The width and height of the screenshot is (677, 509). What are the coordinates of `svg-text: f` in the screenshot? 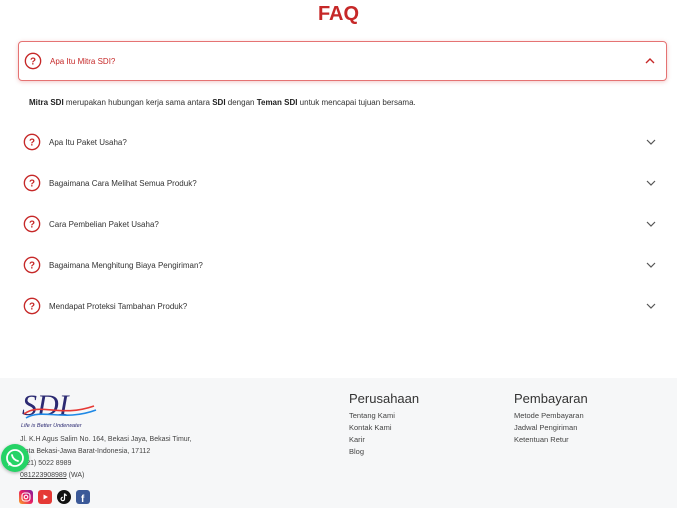 It's located at (83, 499).